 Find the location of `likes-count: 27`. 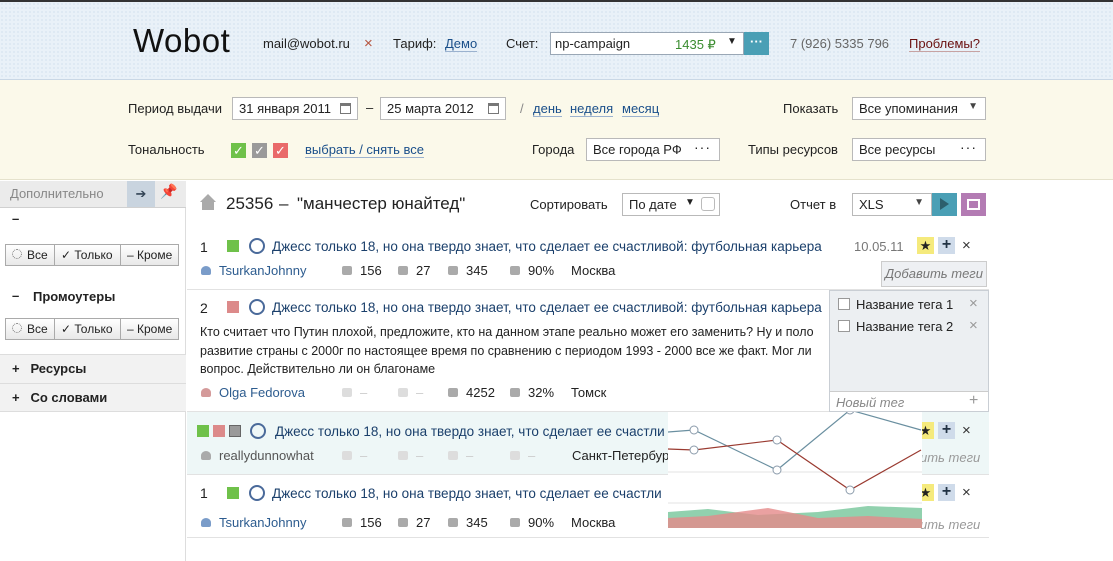

likes-count: 27 is located at coordinates (414, 270).